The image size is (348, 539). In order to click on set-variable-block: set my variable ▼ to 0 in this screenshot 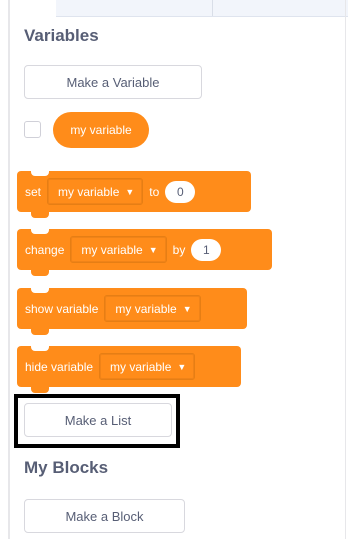, I will do `click(134, 194)`.